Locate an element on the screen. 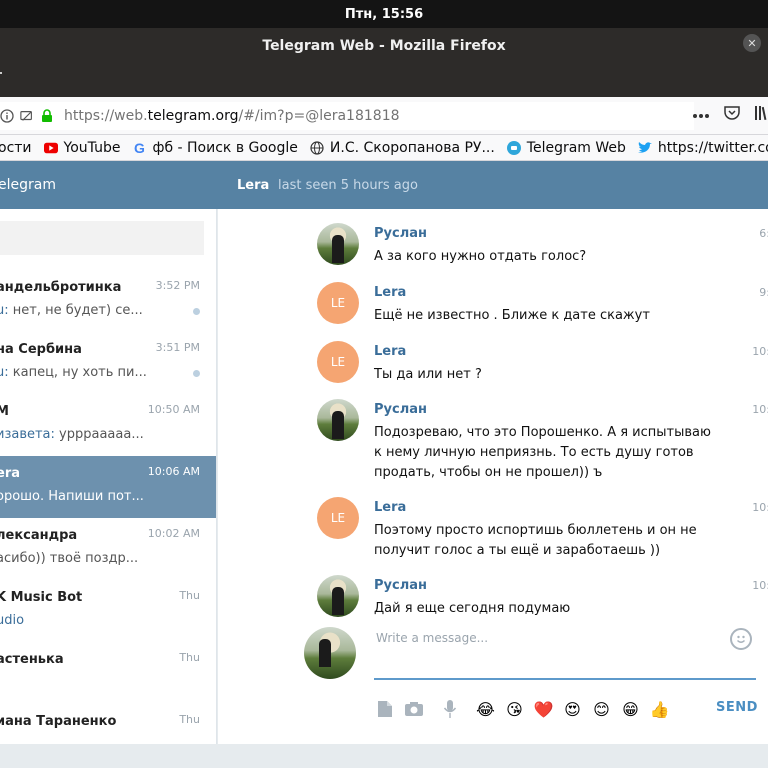 The height and width of the screenshot is (768, 768). emoji-icon is located at coordinates (741, 639).